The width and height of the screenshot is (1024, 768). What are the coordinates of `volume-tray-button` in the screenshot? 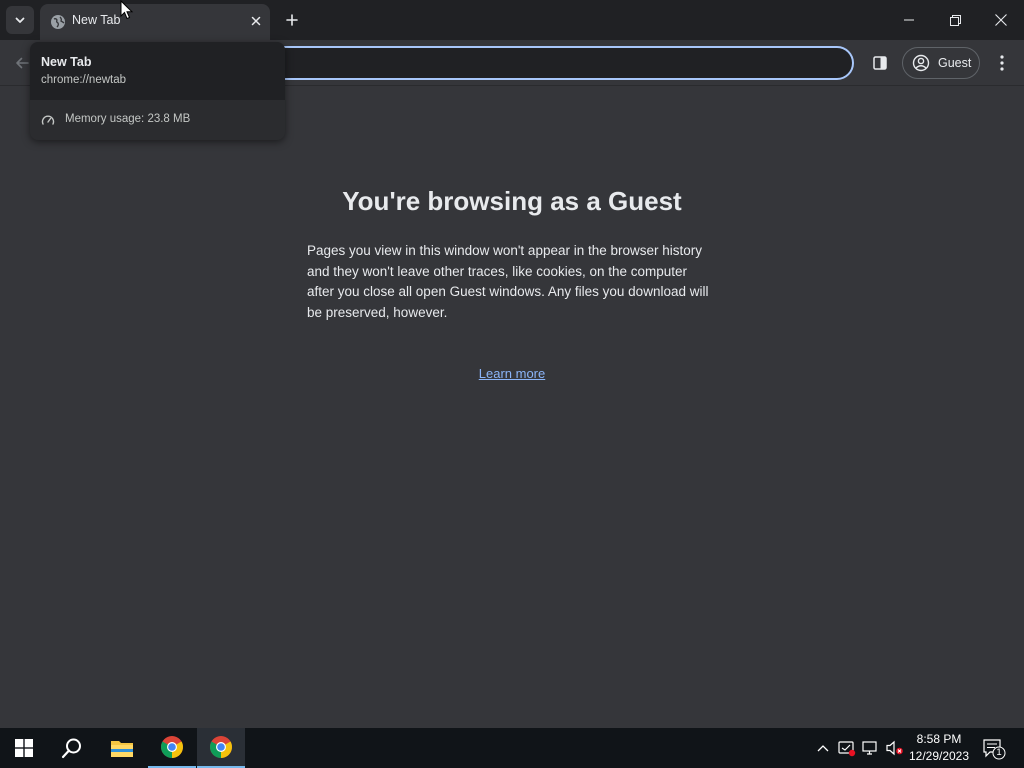 It's located at (895, 748).